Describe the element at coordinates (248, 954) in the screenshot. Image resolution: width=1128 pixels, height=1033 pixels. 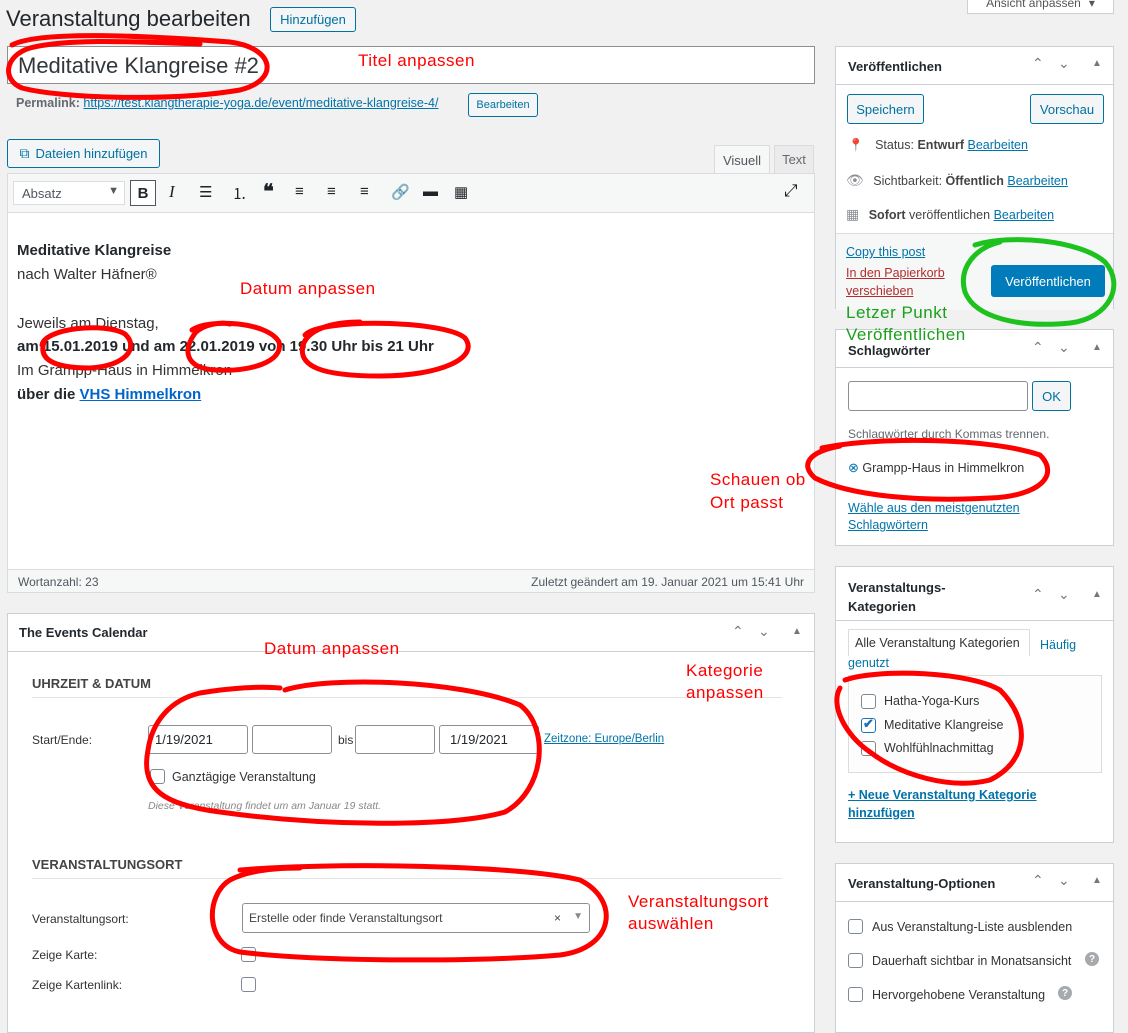
I see `show-map-checkbox` at that location.